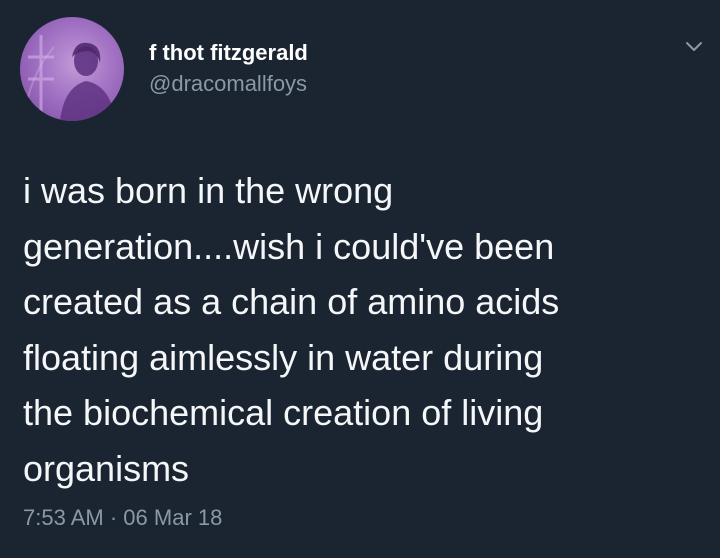 This screenshot has width=720, height=558. What do you see at coordinates (228, 53) in the screenshot?
I see `display-name: f thot fitzgerald` at bounding box center [228, 53].